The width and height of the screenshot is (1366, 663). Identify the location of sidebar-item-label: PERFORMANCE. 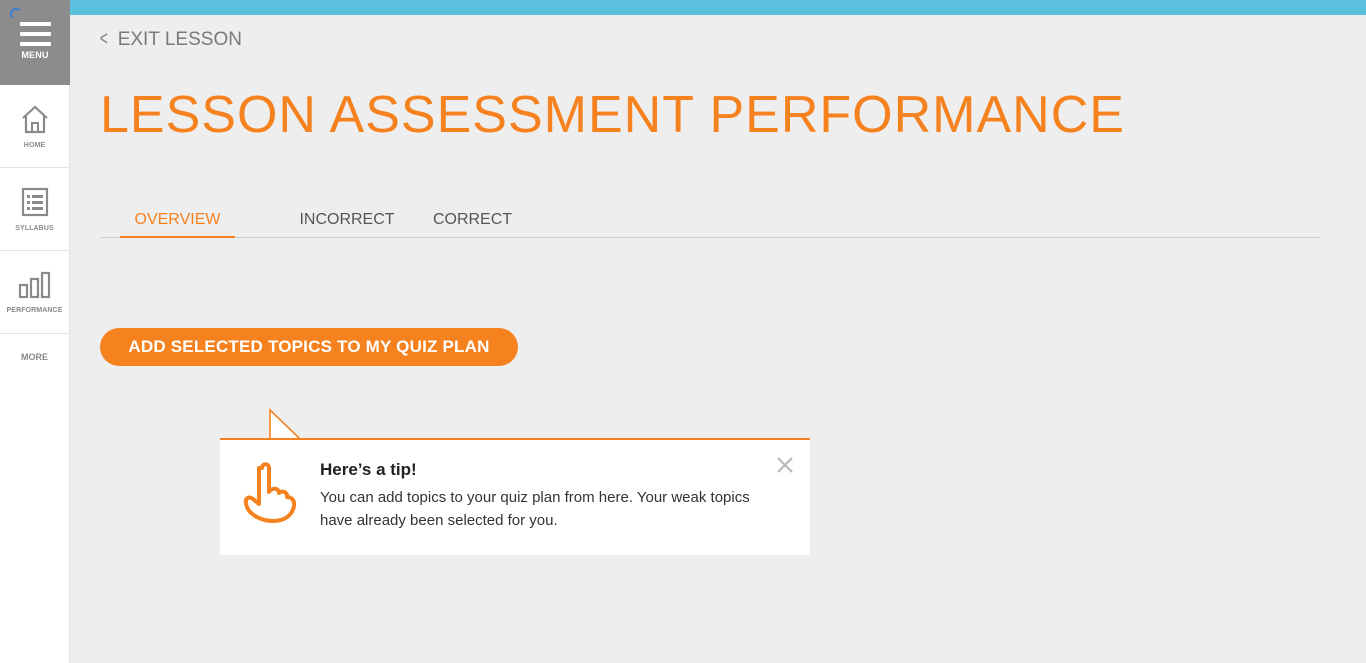
(34, 310).